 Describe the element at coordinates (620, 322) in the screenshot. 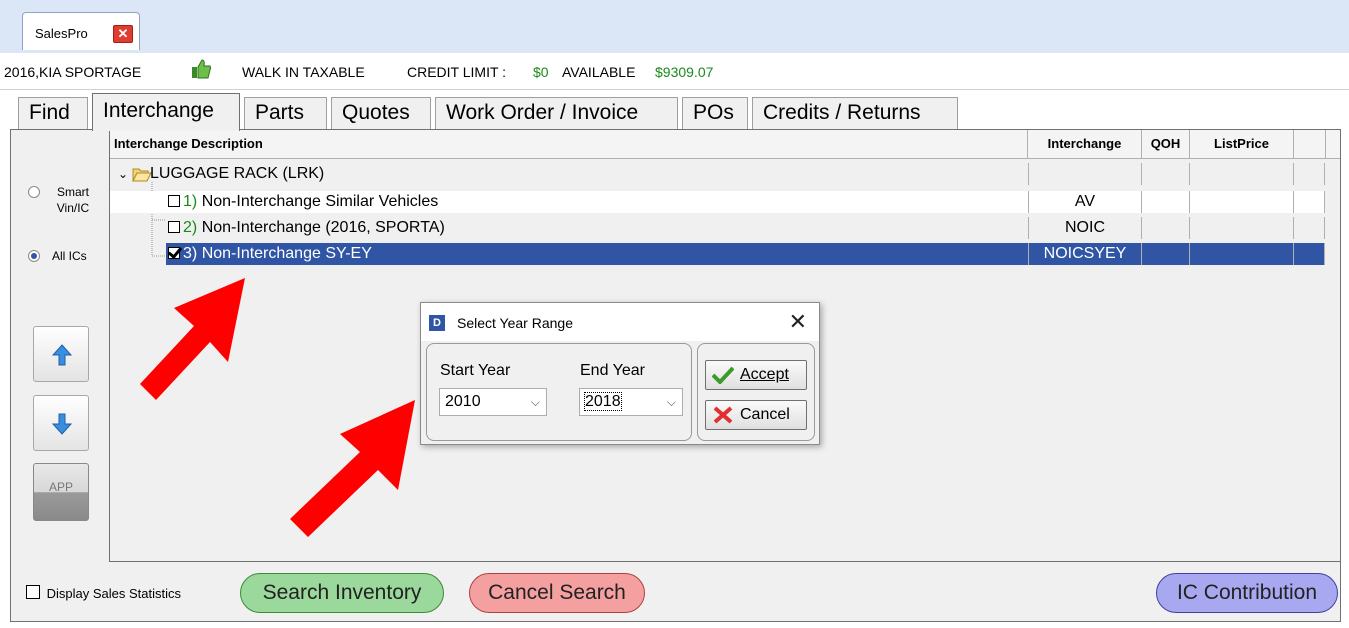

I see `dialog-title-bar: D Select Year Range ✕` at that location.